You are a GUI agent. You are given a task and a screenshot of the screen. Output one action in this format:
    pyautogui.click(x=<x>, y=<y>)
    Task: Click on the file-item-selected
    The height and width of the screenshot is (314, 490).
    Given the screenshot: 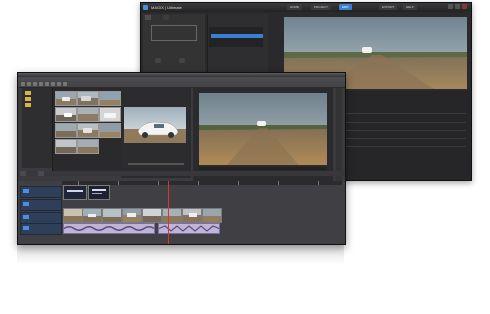 What is the action you would take?
    pyautogui.click(x=237, y=36)
    